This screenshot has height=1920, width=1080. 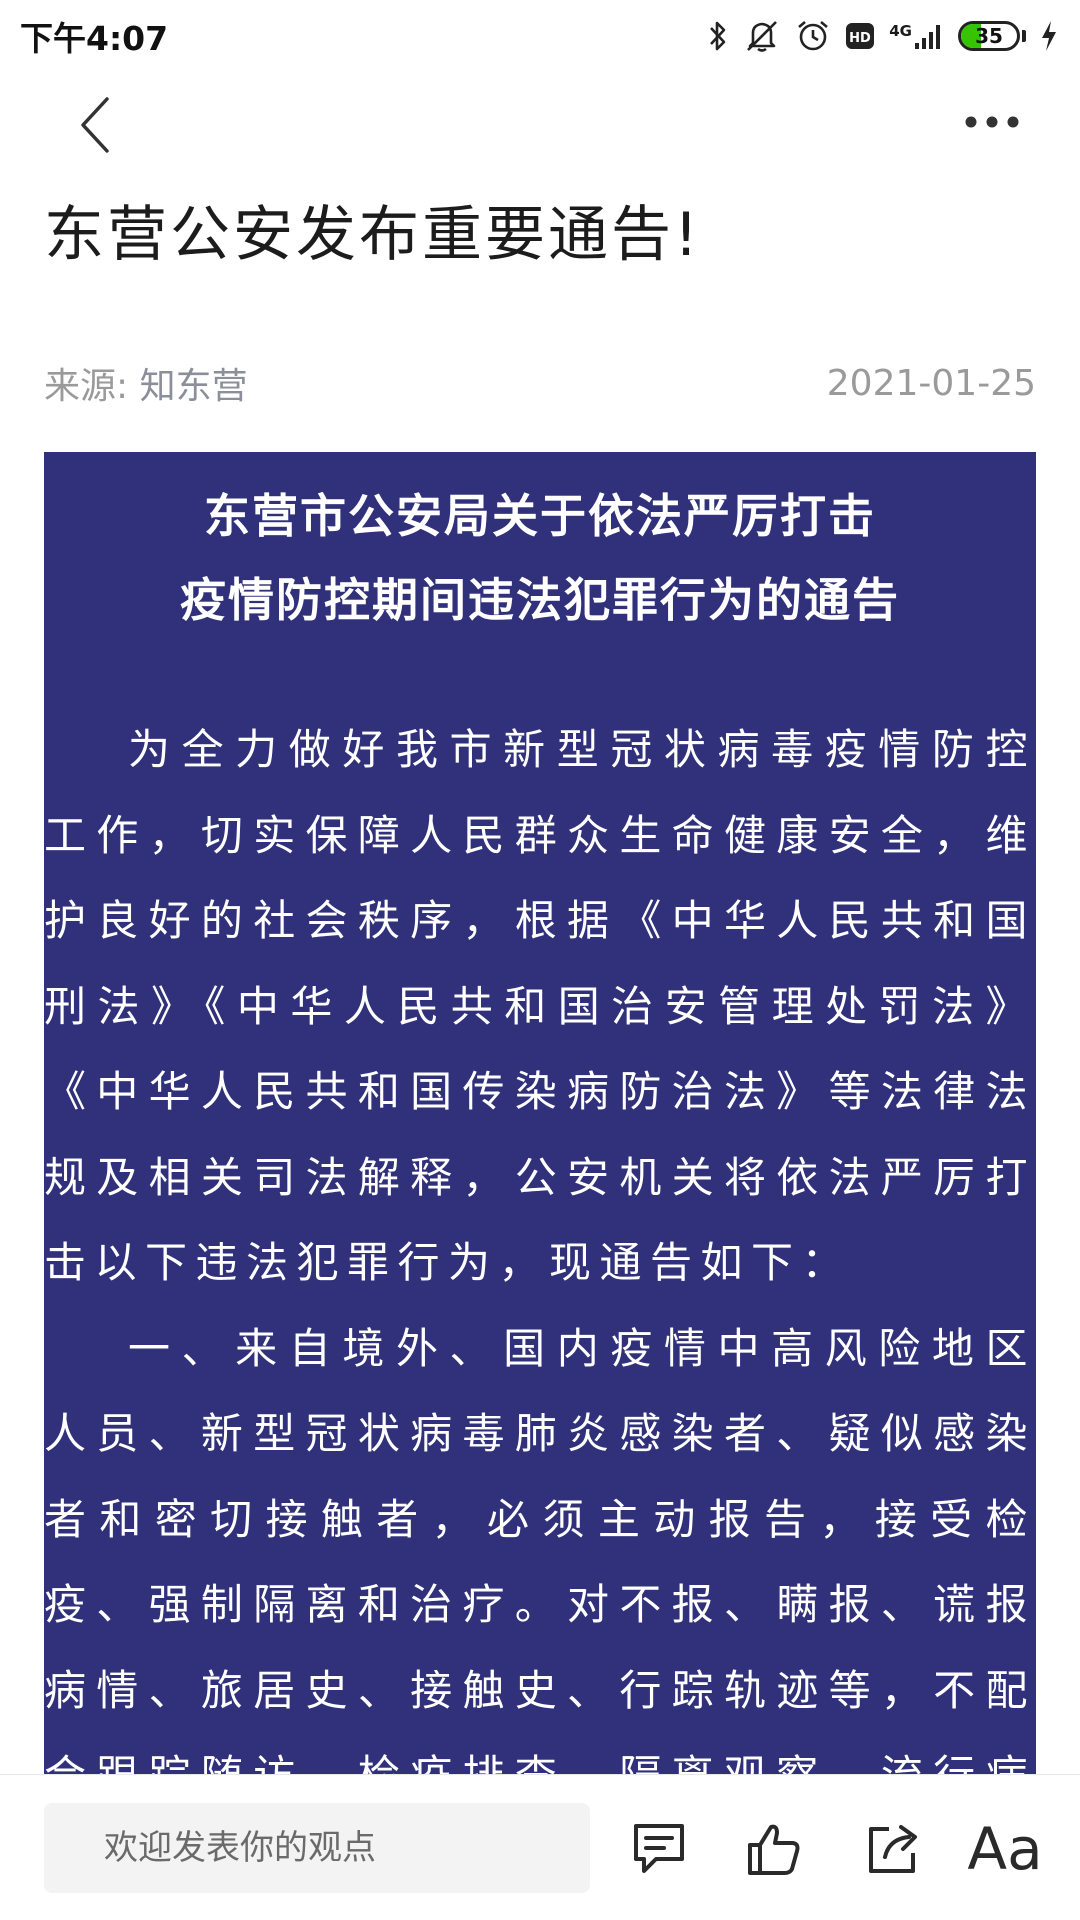 I want to click on article-date: 2021-01-25, so click(x=931, y=383).